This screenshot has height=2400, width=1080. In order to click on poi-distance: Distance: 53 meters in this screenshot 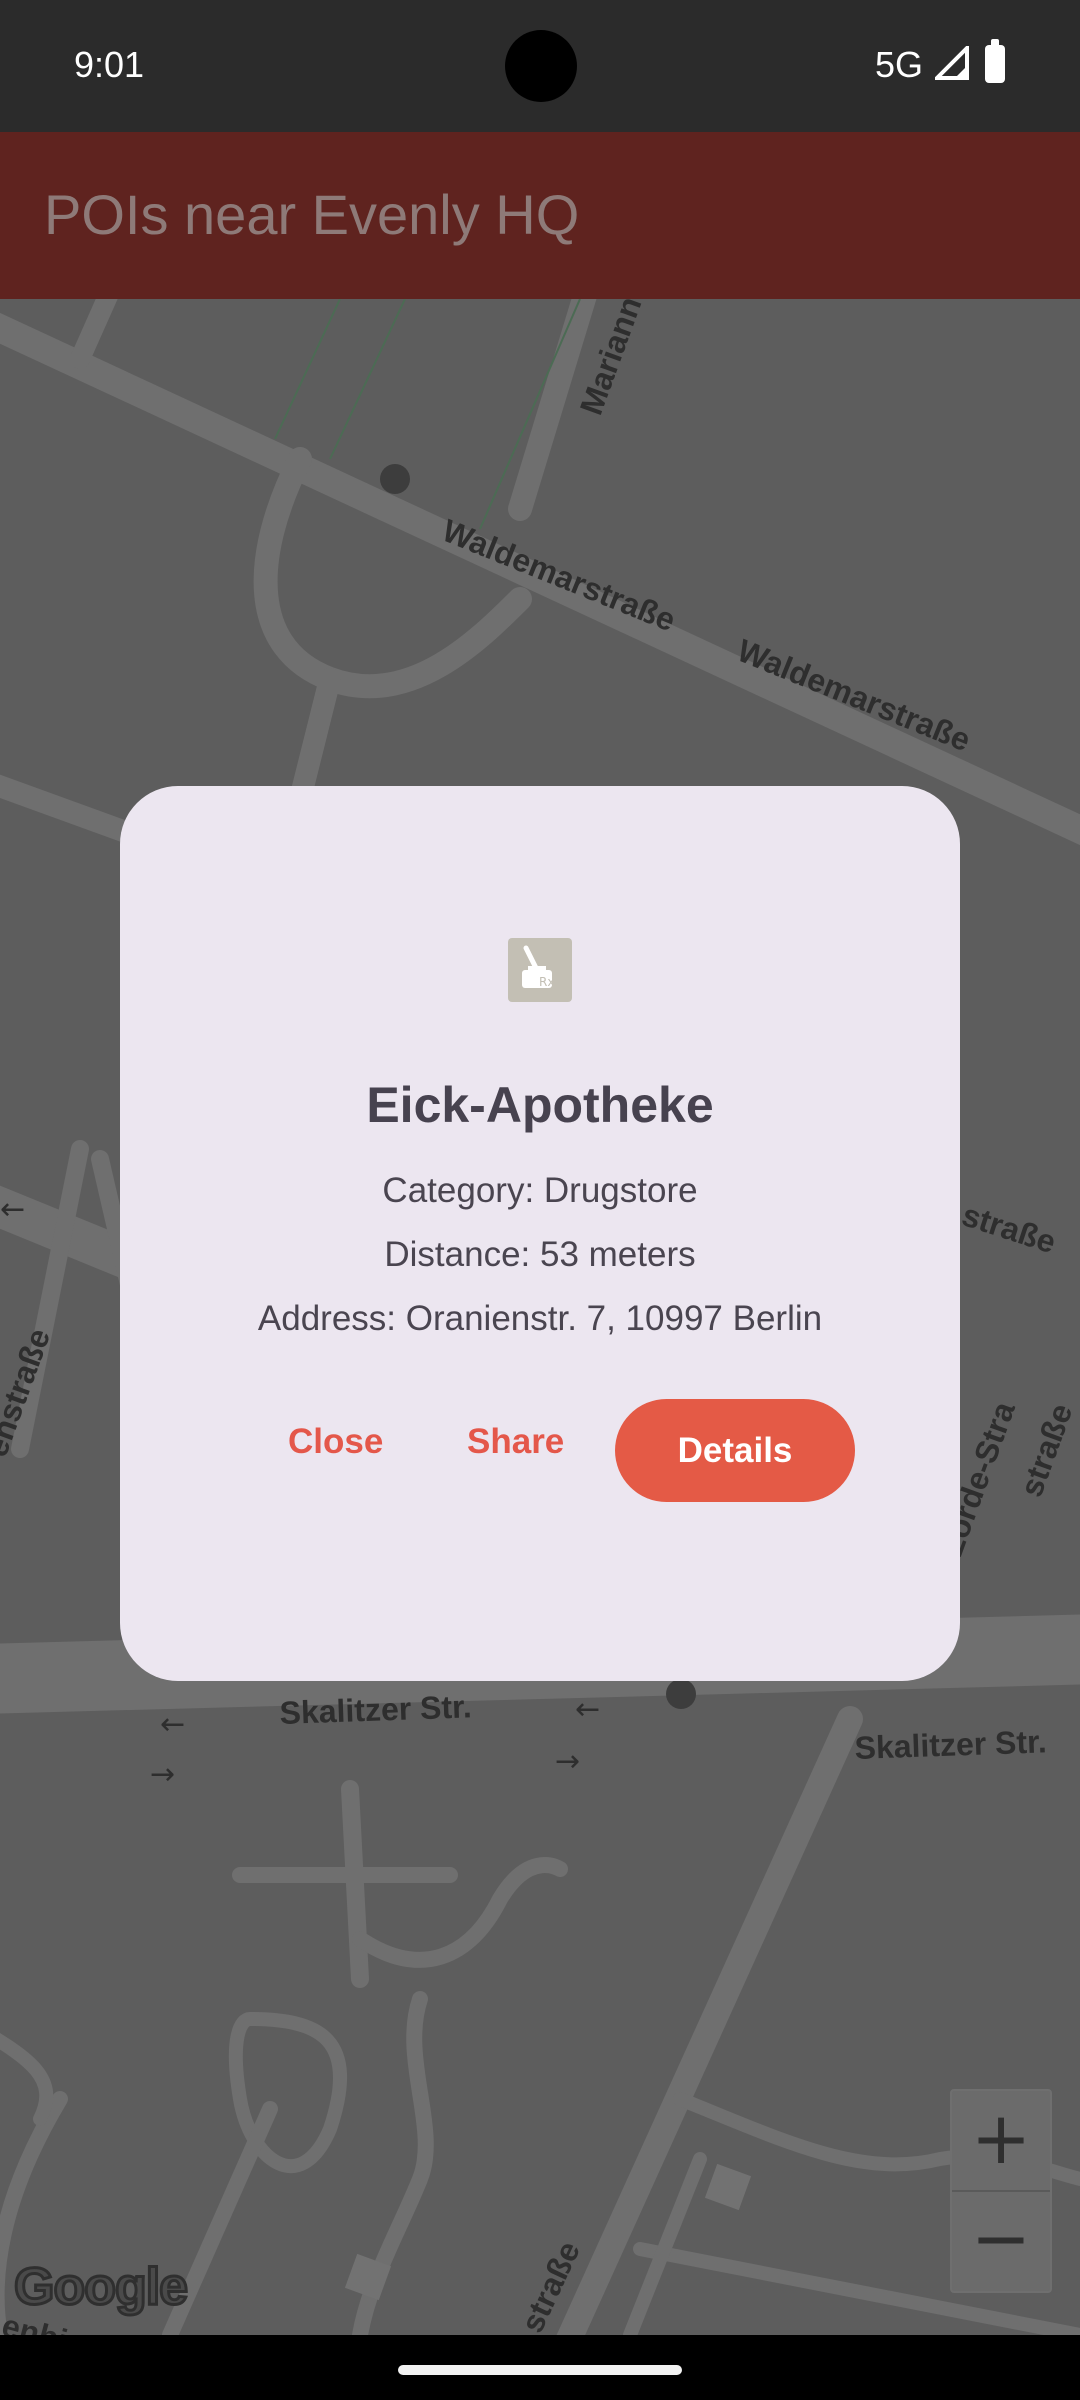, I will do `click(540, 1254)`.